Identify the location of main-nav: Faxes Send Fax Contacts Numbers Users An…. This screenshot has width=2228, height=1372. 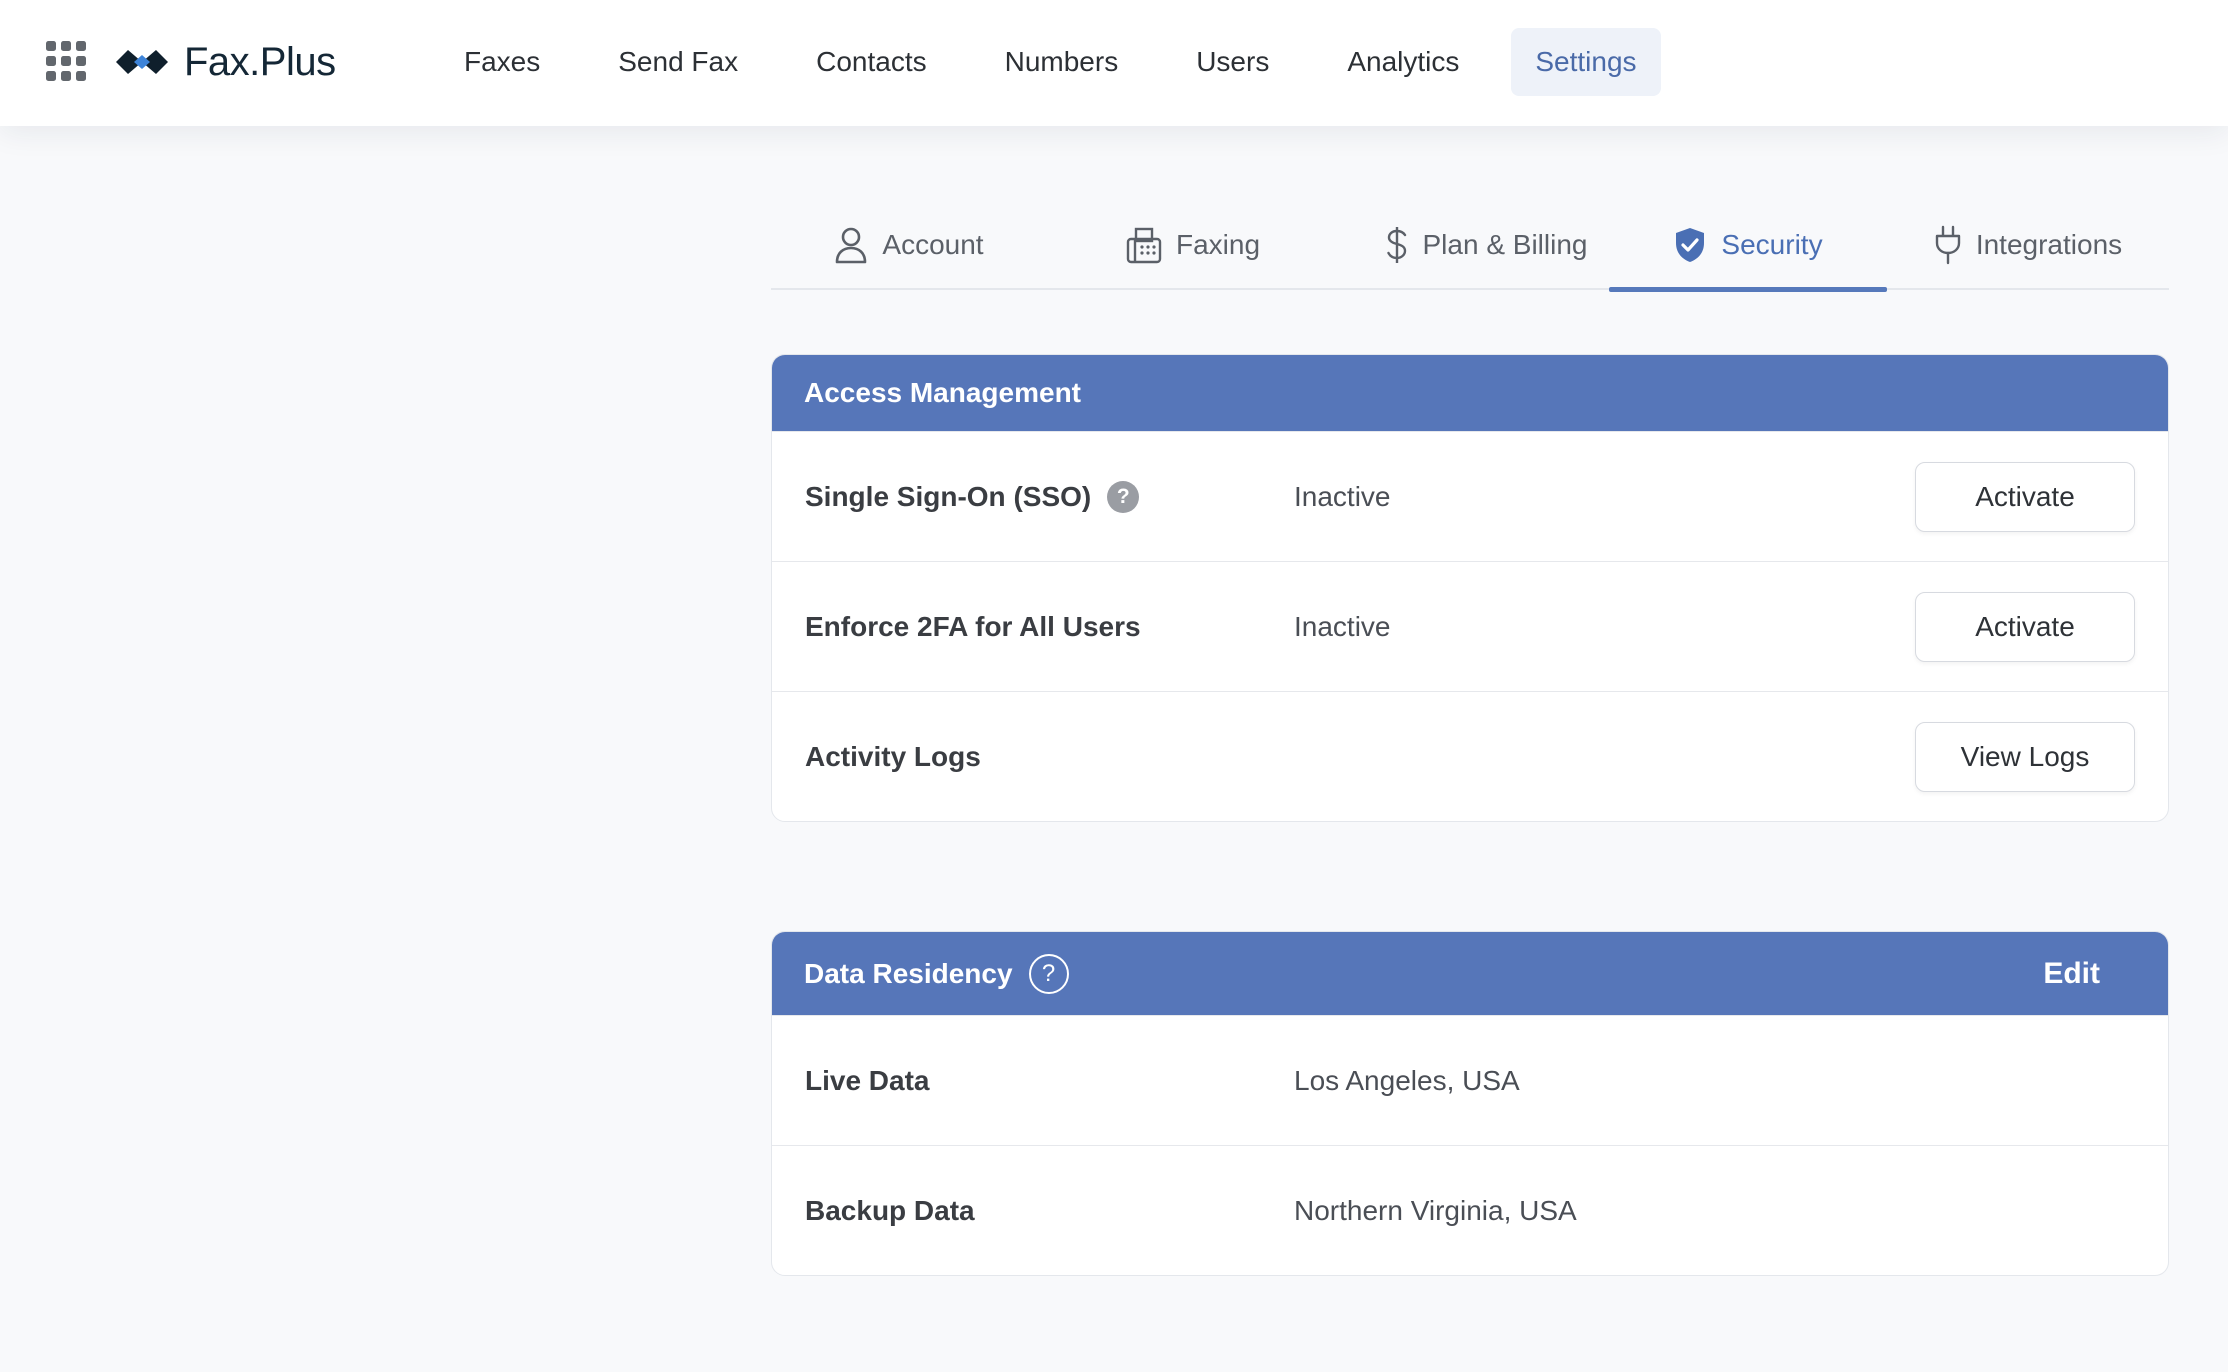
(1065, 62).